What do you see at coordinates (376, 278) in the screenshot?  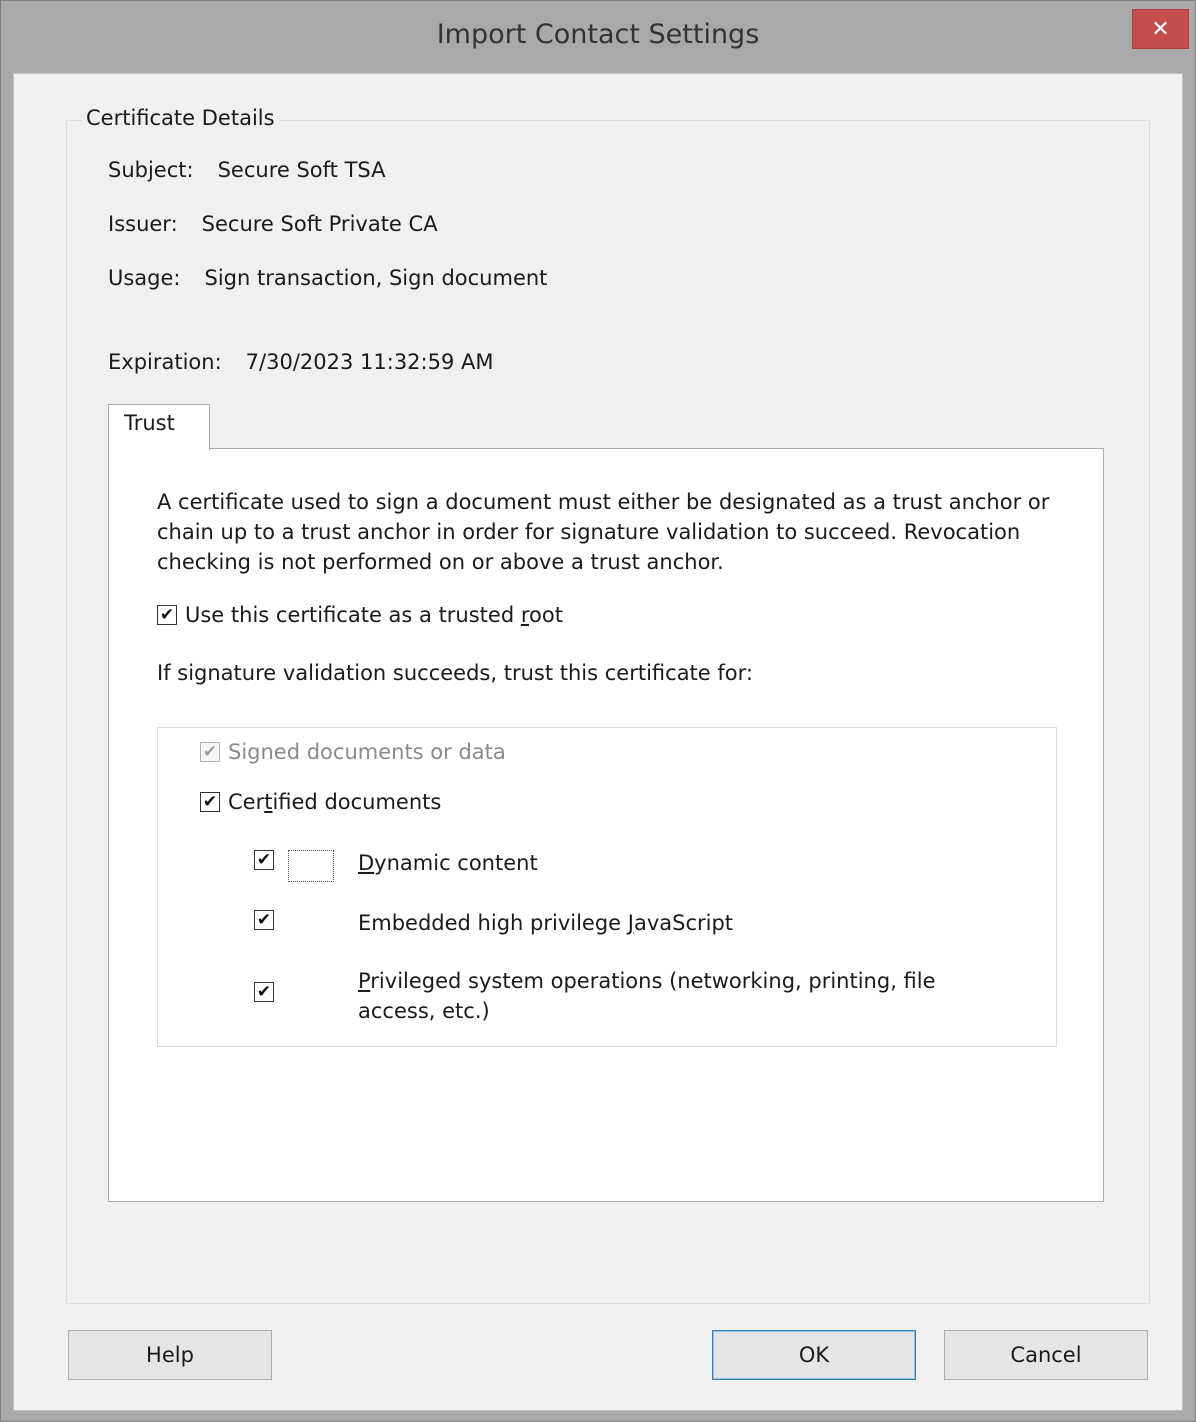 I see `usage-value: Sign transaction, Sign document` at bounding box center [376, 278].